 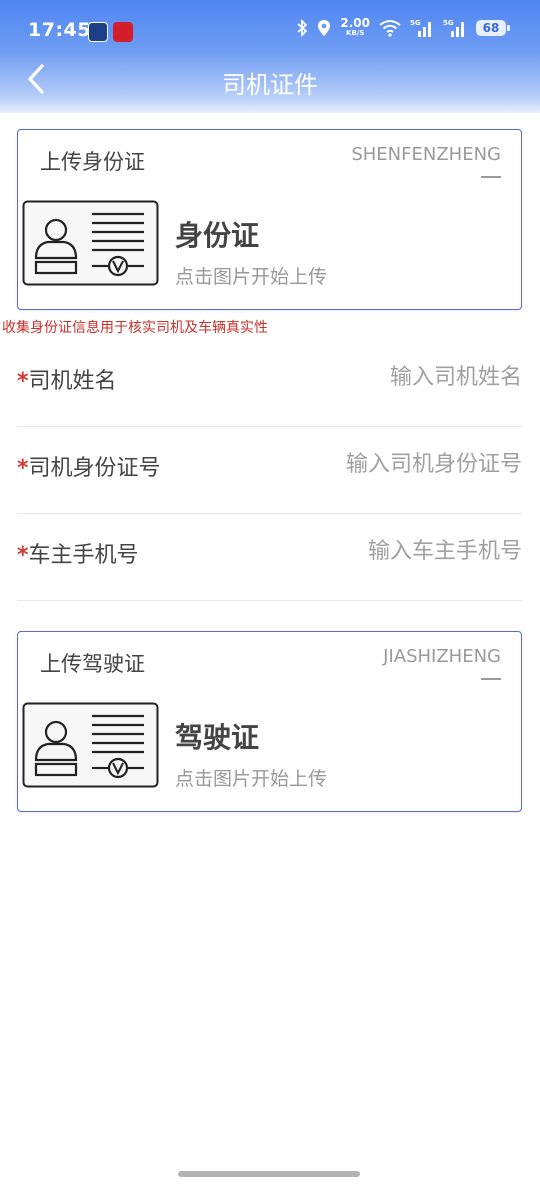 I want to click on field-label-text: 司机身份证号, so click(x=94, y=468).